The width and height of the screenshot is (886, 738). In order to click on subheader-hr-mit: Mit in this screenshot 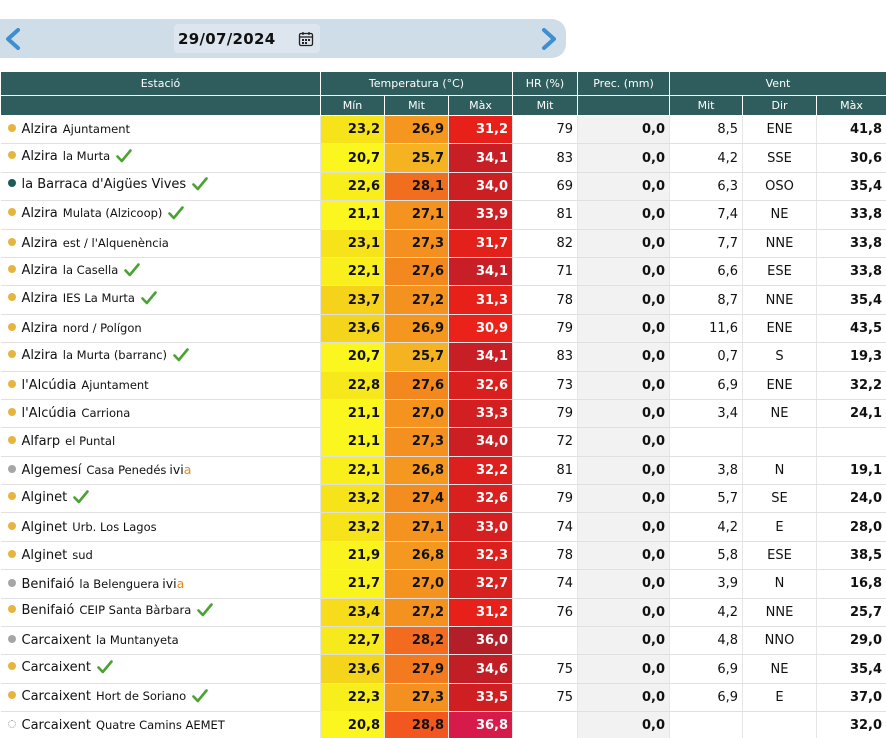, I will do `click(545, 105)`.